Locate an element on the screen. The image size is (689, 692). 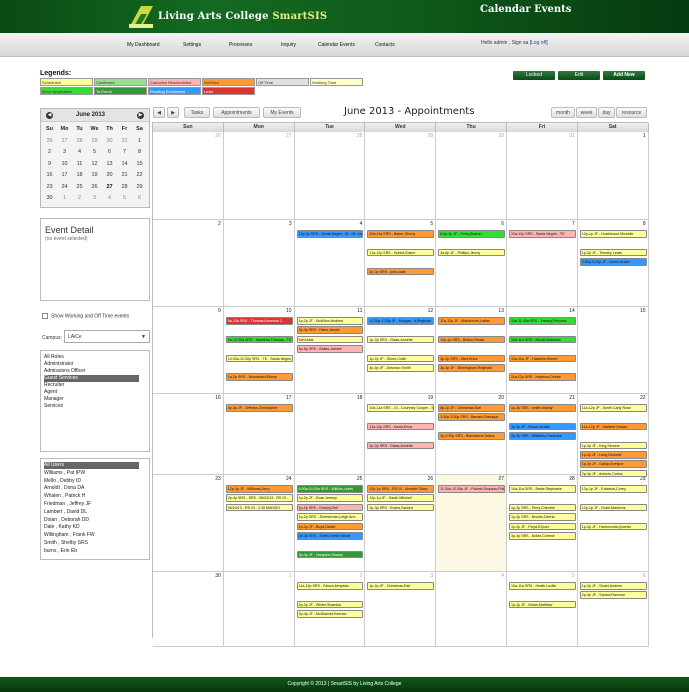
calendar-event: 10a-11a SRS - Nicole,Nakesha is located at coordinates (542, 339).